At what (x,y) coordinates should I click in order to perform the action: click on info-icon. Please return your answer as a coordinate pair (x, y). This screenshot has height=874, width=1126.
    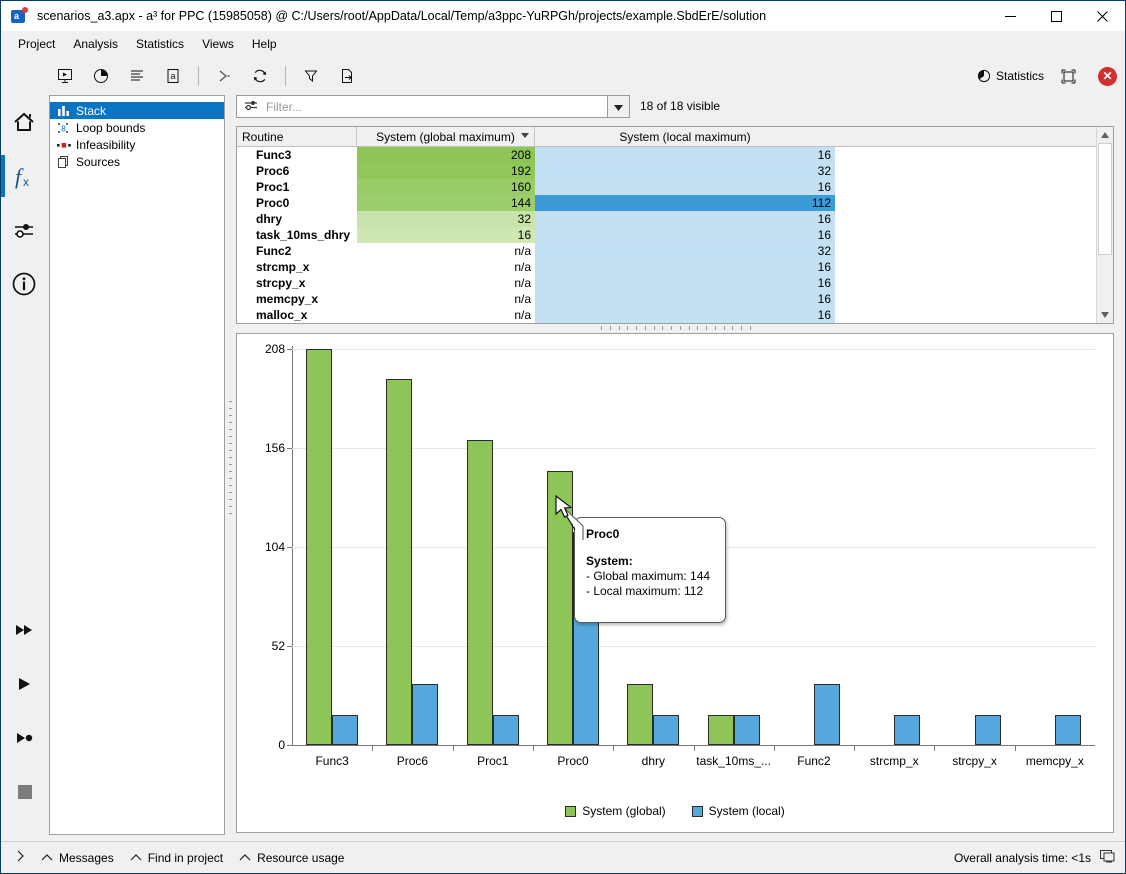
    Looking at the image, I should click on (24, 284).